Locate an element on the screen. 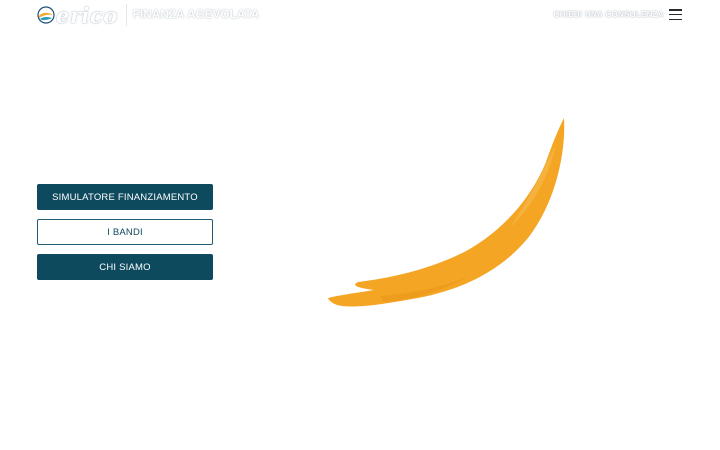 The height and width of the screenshot is (450, 720). simulator-button: SIMULATORE FINANZIAMENTO is located at coordinates (125, 197).